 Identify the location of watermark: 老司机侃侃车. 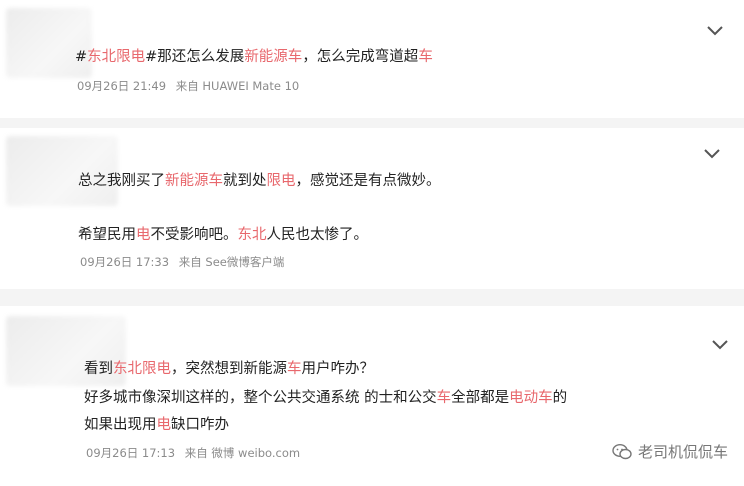
(670, 451).